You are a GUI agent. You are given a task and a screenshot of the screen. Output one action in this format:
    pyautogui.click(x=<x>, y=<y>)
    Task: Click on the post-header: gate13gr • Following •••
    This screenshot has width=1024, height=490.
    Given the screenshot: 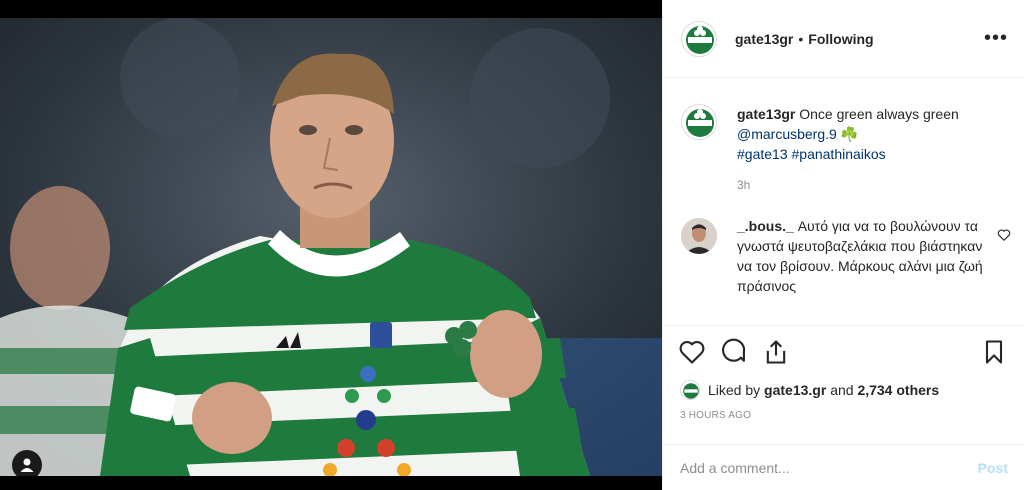 What is the action you would take?
    pyautogui.click(x=843, y=39)
    